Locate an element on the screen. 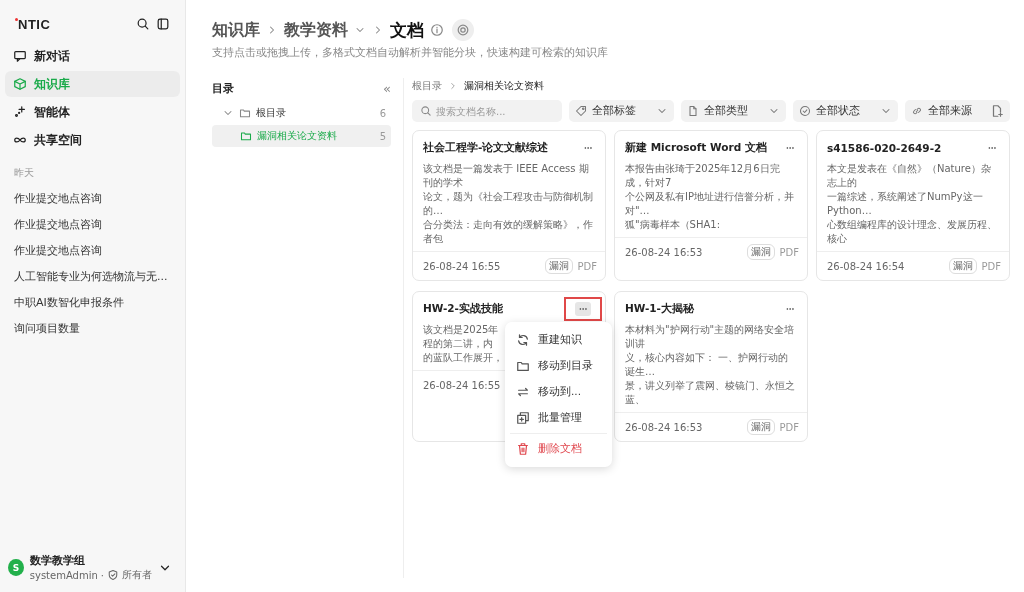  file-icon is located at coordinates (693, 111).